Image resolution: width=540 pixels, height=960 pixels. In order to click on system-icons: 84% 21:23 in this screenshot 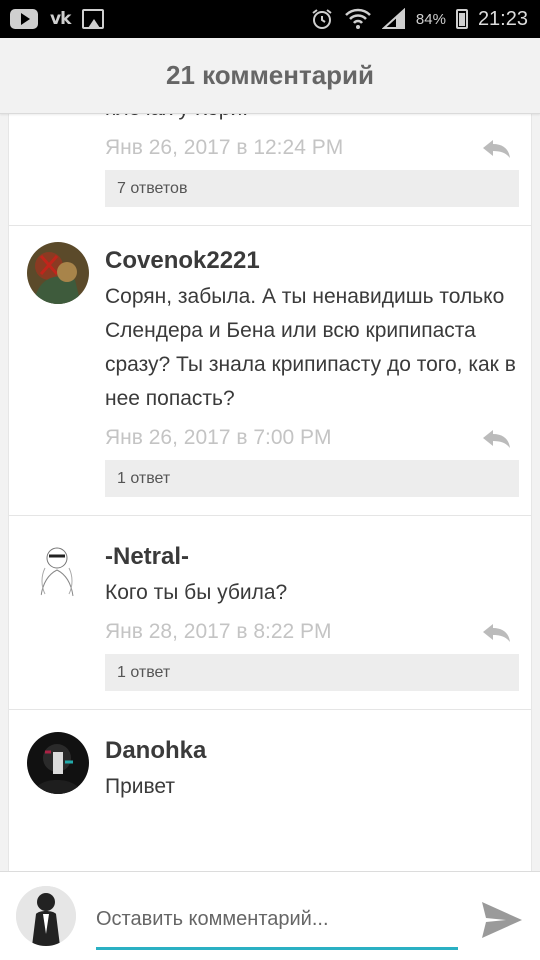, I will do `click(425, 19)`.